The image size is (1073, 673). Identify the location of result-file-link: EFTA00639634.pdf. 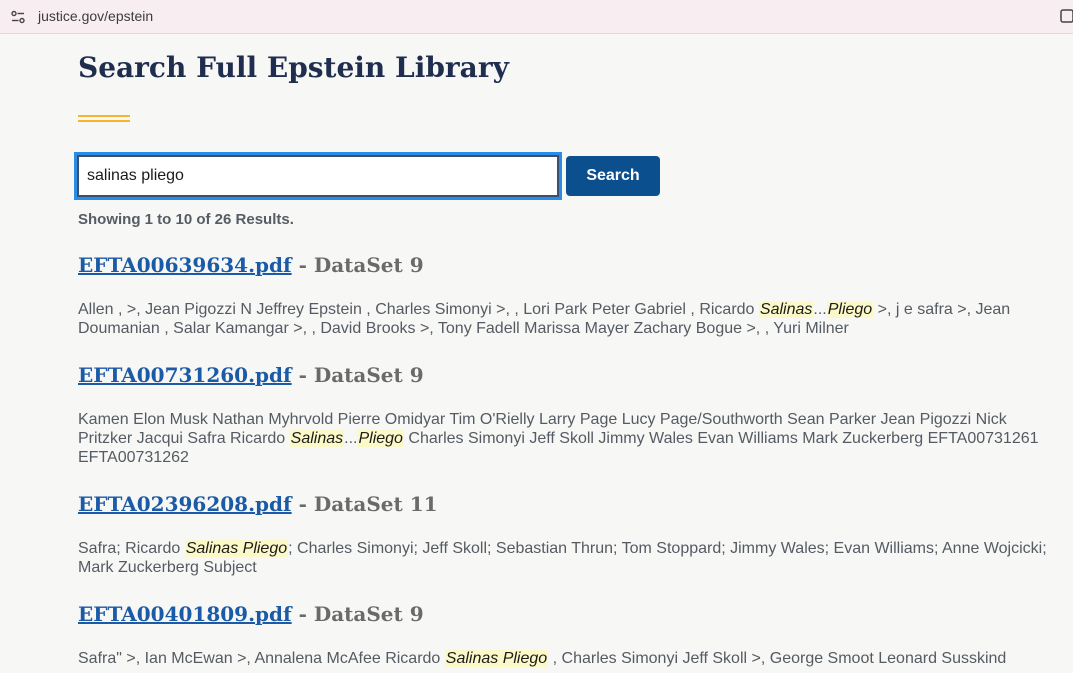
(185, 265).